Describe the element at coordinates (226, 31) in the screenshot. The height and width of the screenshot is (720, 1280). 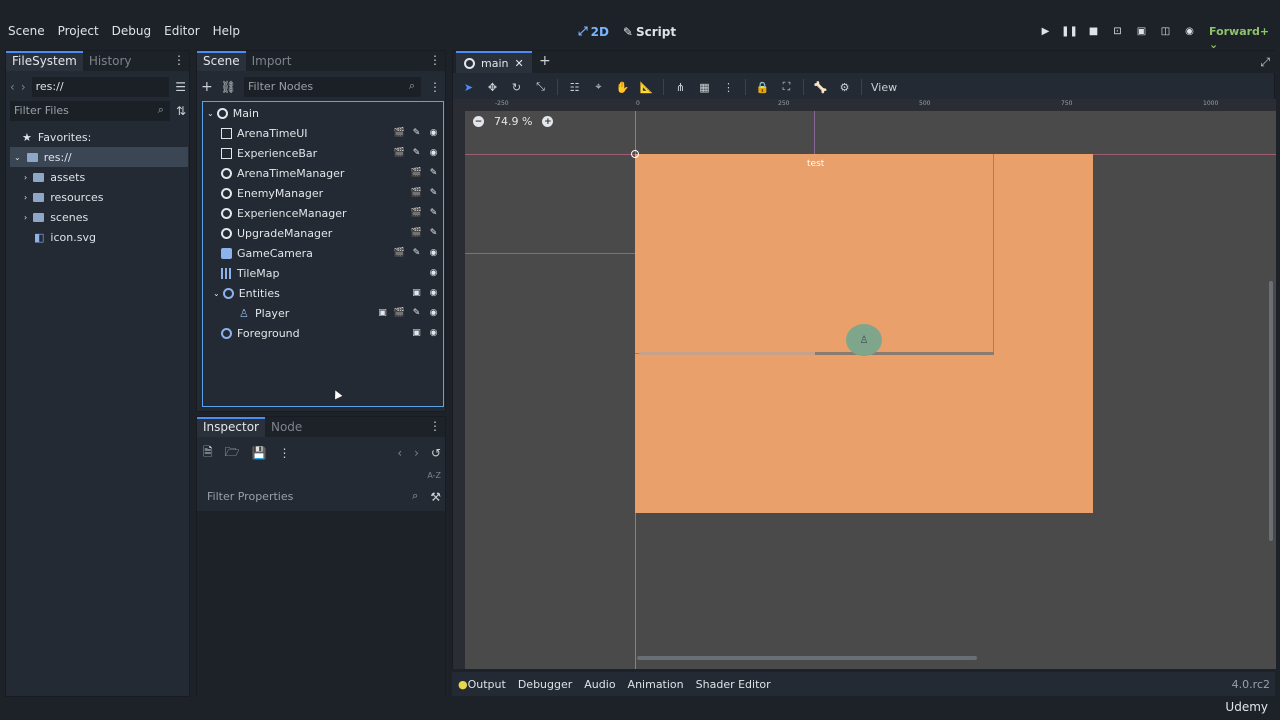
I see `menu-help: Help` at that location.